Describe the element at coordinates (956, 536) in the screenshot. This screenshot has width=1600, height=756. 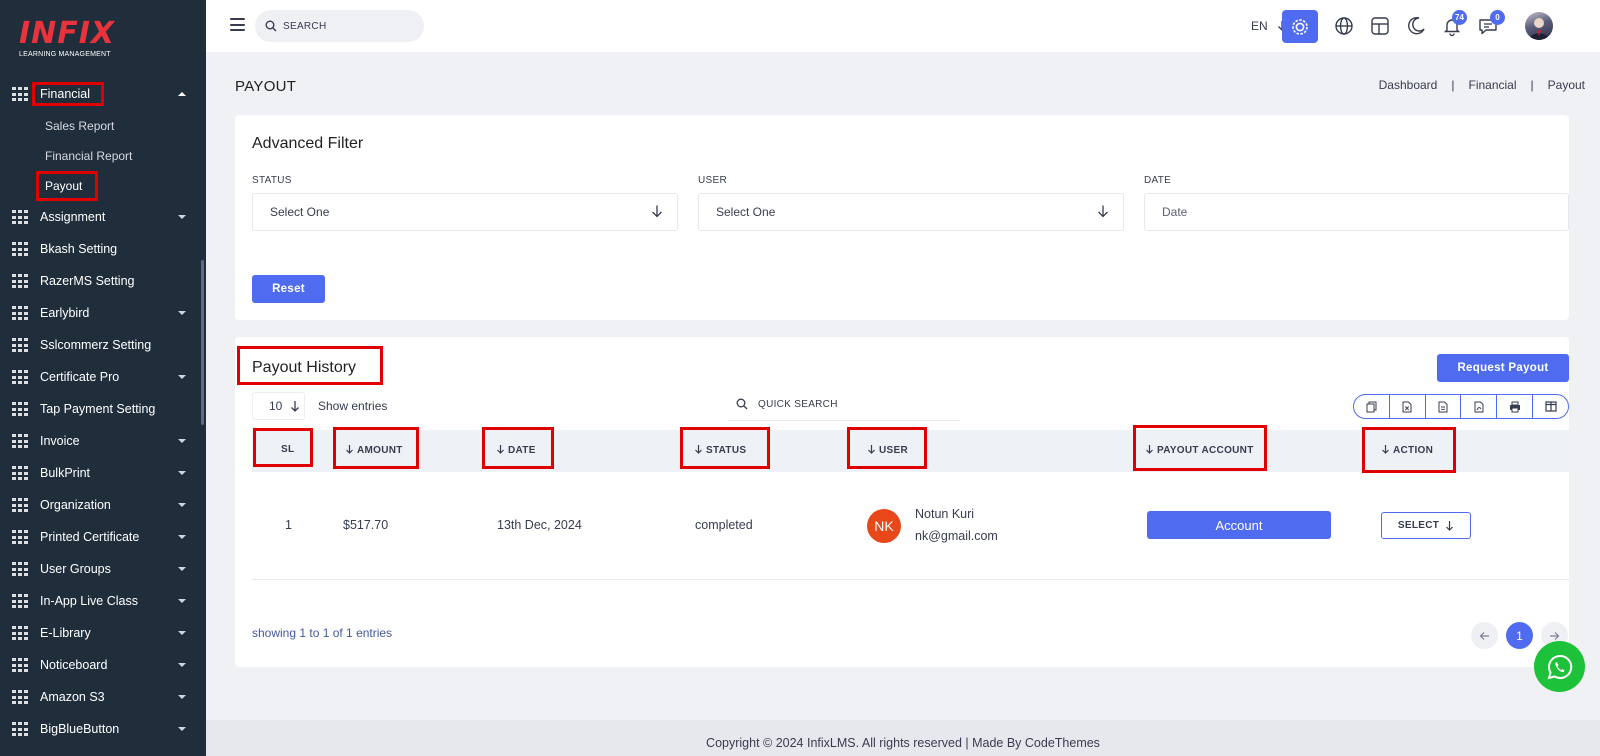
I see `cell-user-email: nk@gmail.com` at that location.